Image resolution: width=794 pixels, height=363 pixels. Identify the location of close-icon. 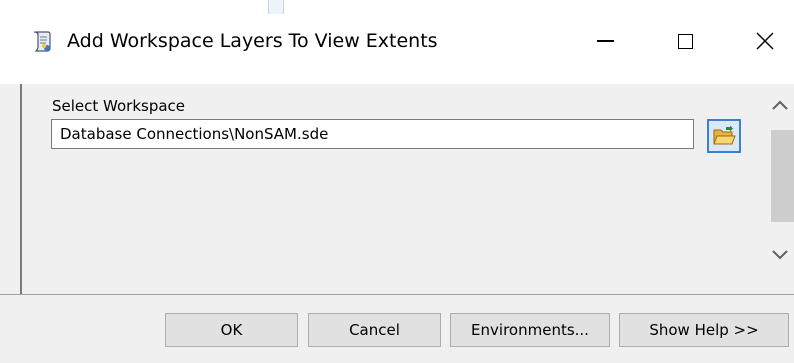
(765, 41).